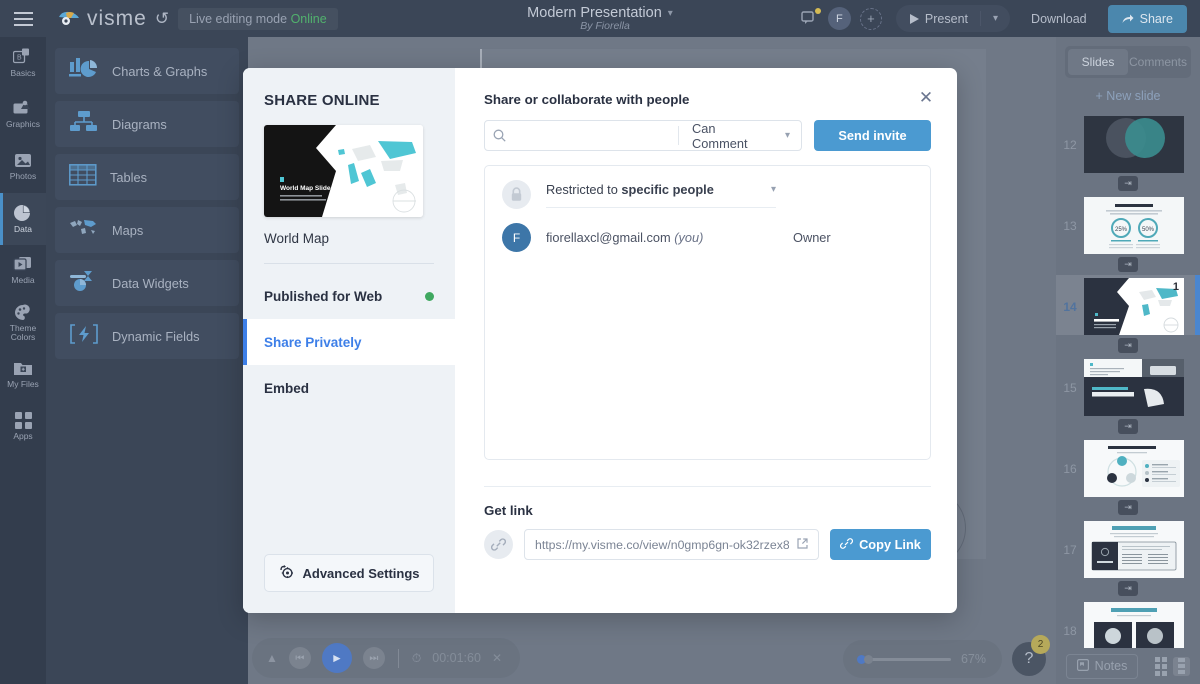  I want to click on undo-icon: ↺, so click(162, 19).